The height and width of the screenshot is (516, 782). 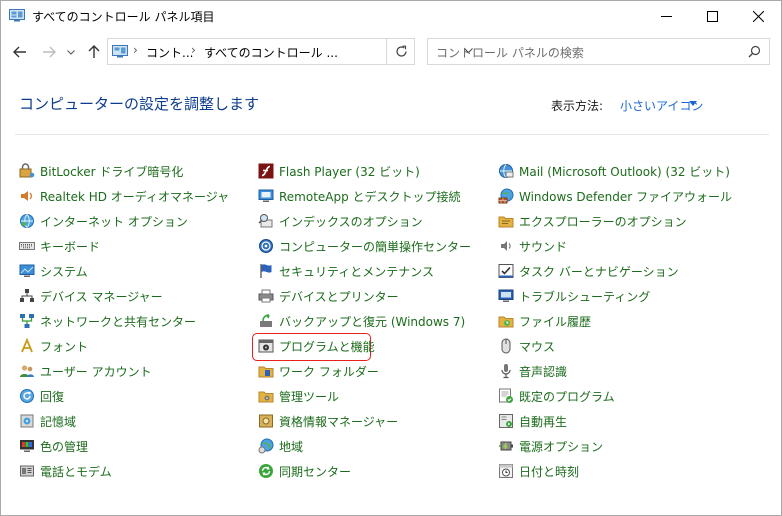 I want to click on item-ease-of-access: コンピューターの簡単操作センター, so click(x=364, y=246).